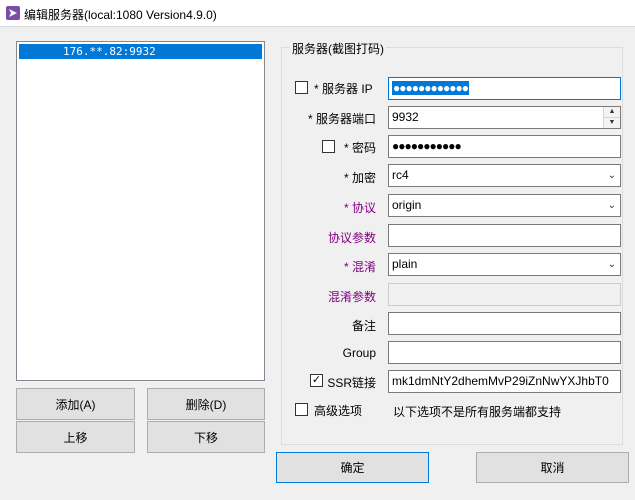 The height and width of the screenshot is (500, 635). What do you see at coordinates (328, 146) in the screenshot?
I see `password-checkbox` at bounding box center [328, 146].